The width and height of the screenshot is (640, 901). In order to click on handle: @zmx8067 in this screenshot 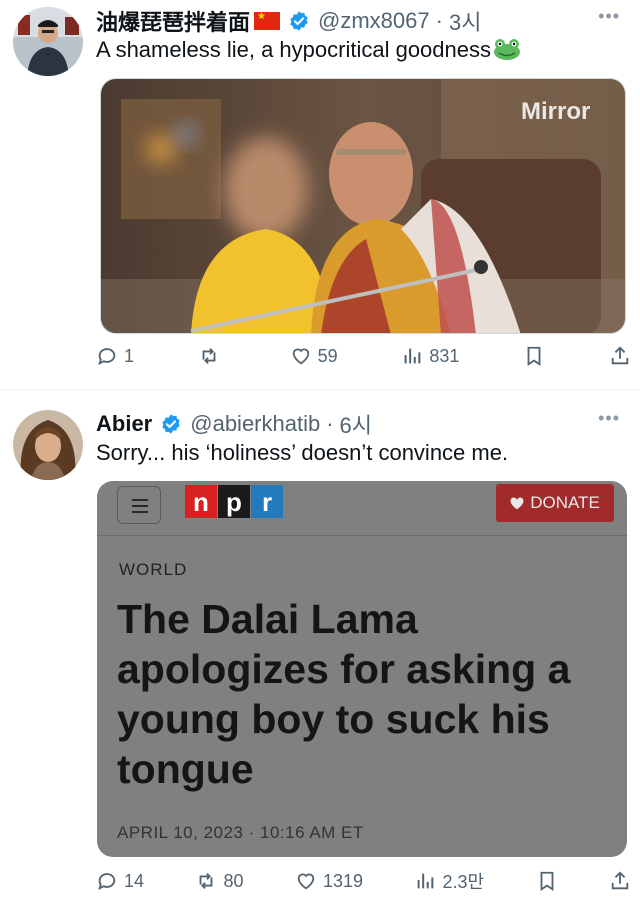, I will do `click(374, 21)`.